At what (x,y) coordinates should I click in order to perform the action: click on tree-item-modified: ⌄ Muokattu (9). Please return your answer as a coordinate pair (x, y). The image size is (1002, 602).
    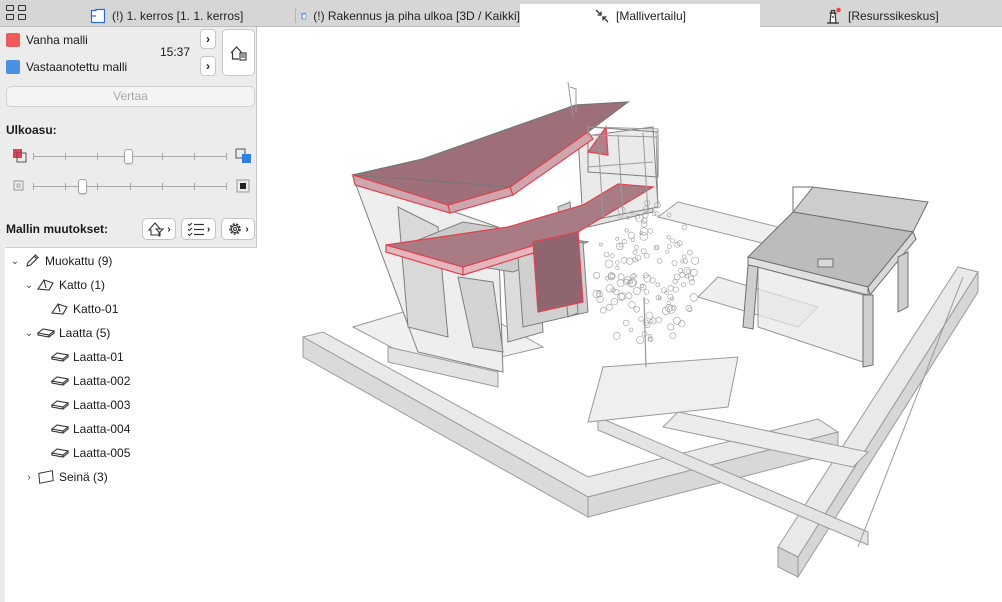
    Looking at the image, I should click on (61, 261).